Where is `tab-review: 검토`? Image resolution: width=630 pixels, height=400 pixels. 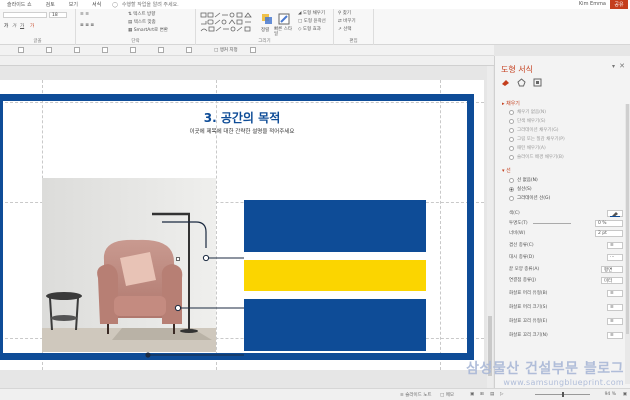 tab-review: 검토 is located at coordinates (50, 4).